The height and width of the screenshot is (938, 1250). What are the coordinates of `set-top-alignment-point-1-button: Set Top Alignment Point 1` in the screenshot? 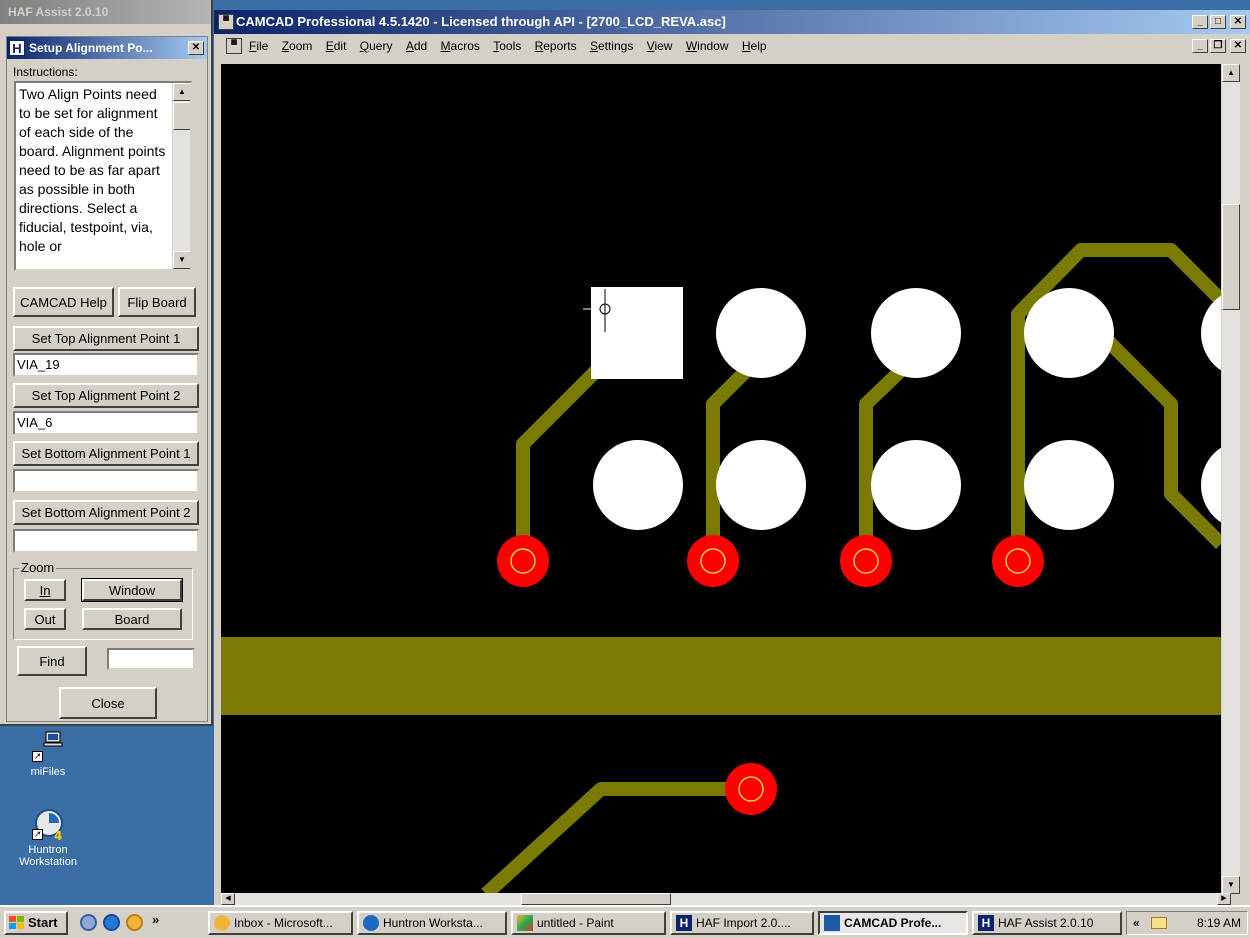 It's located at (106, 338).